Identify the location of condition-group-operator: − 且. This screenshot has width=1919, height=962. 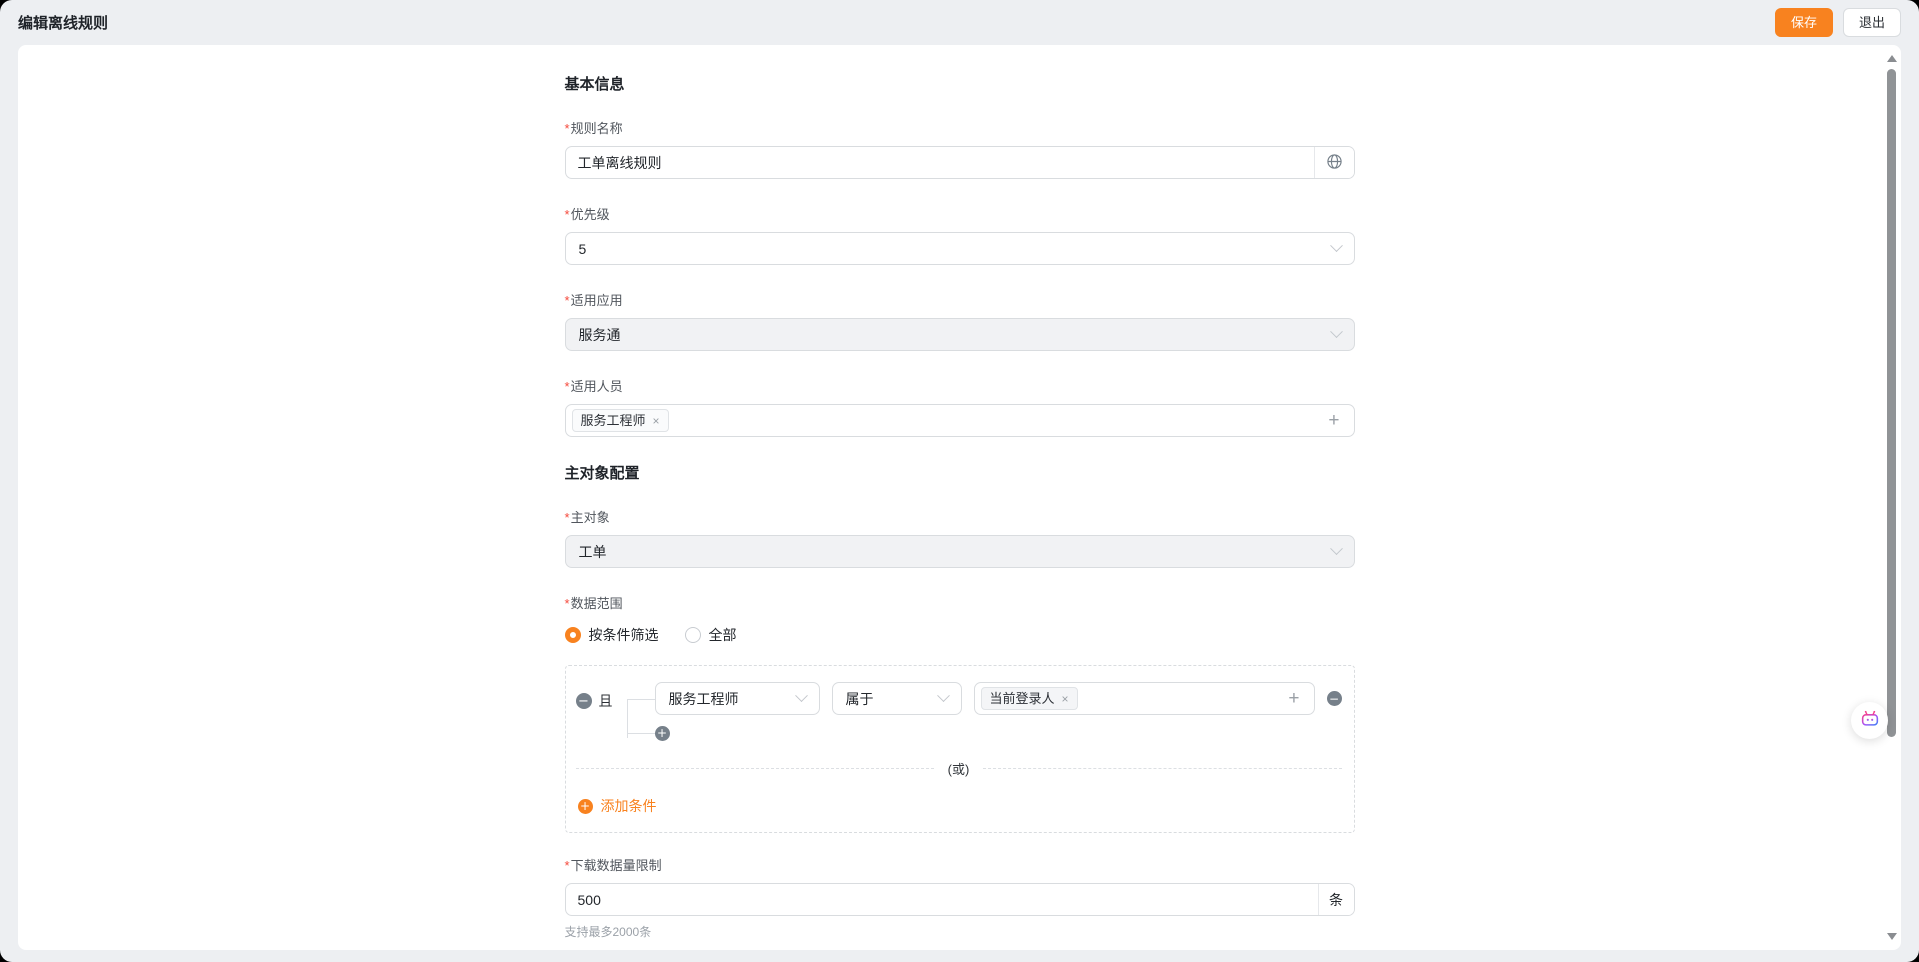
(594, 701).